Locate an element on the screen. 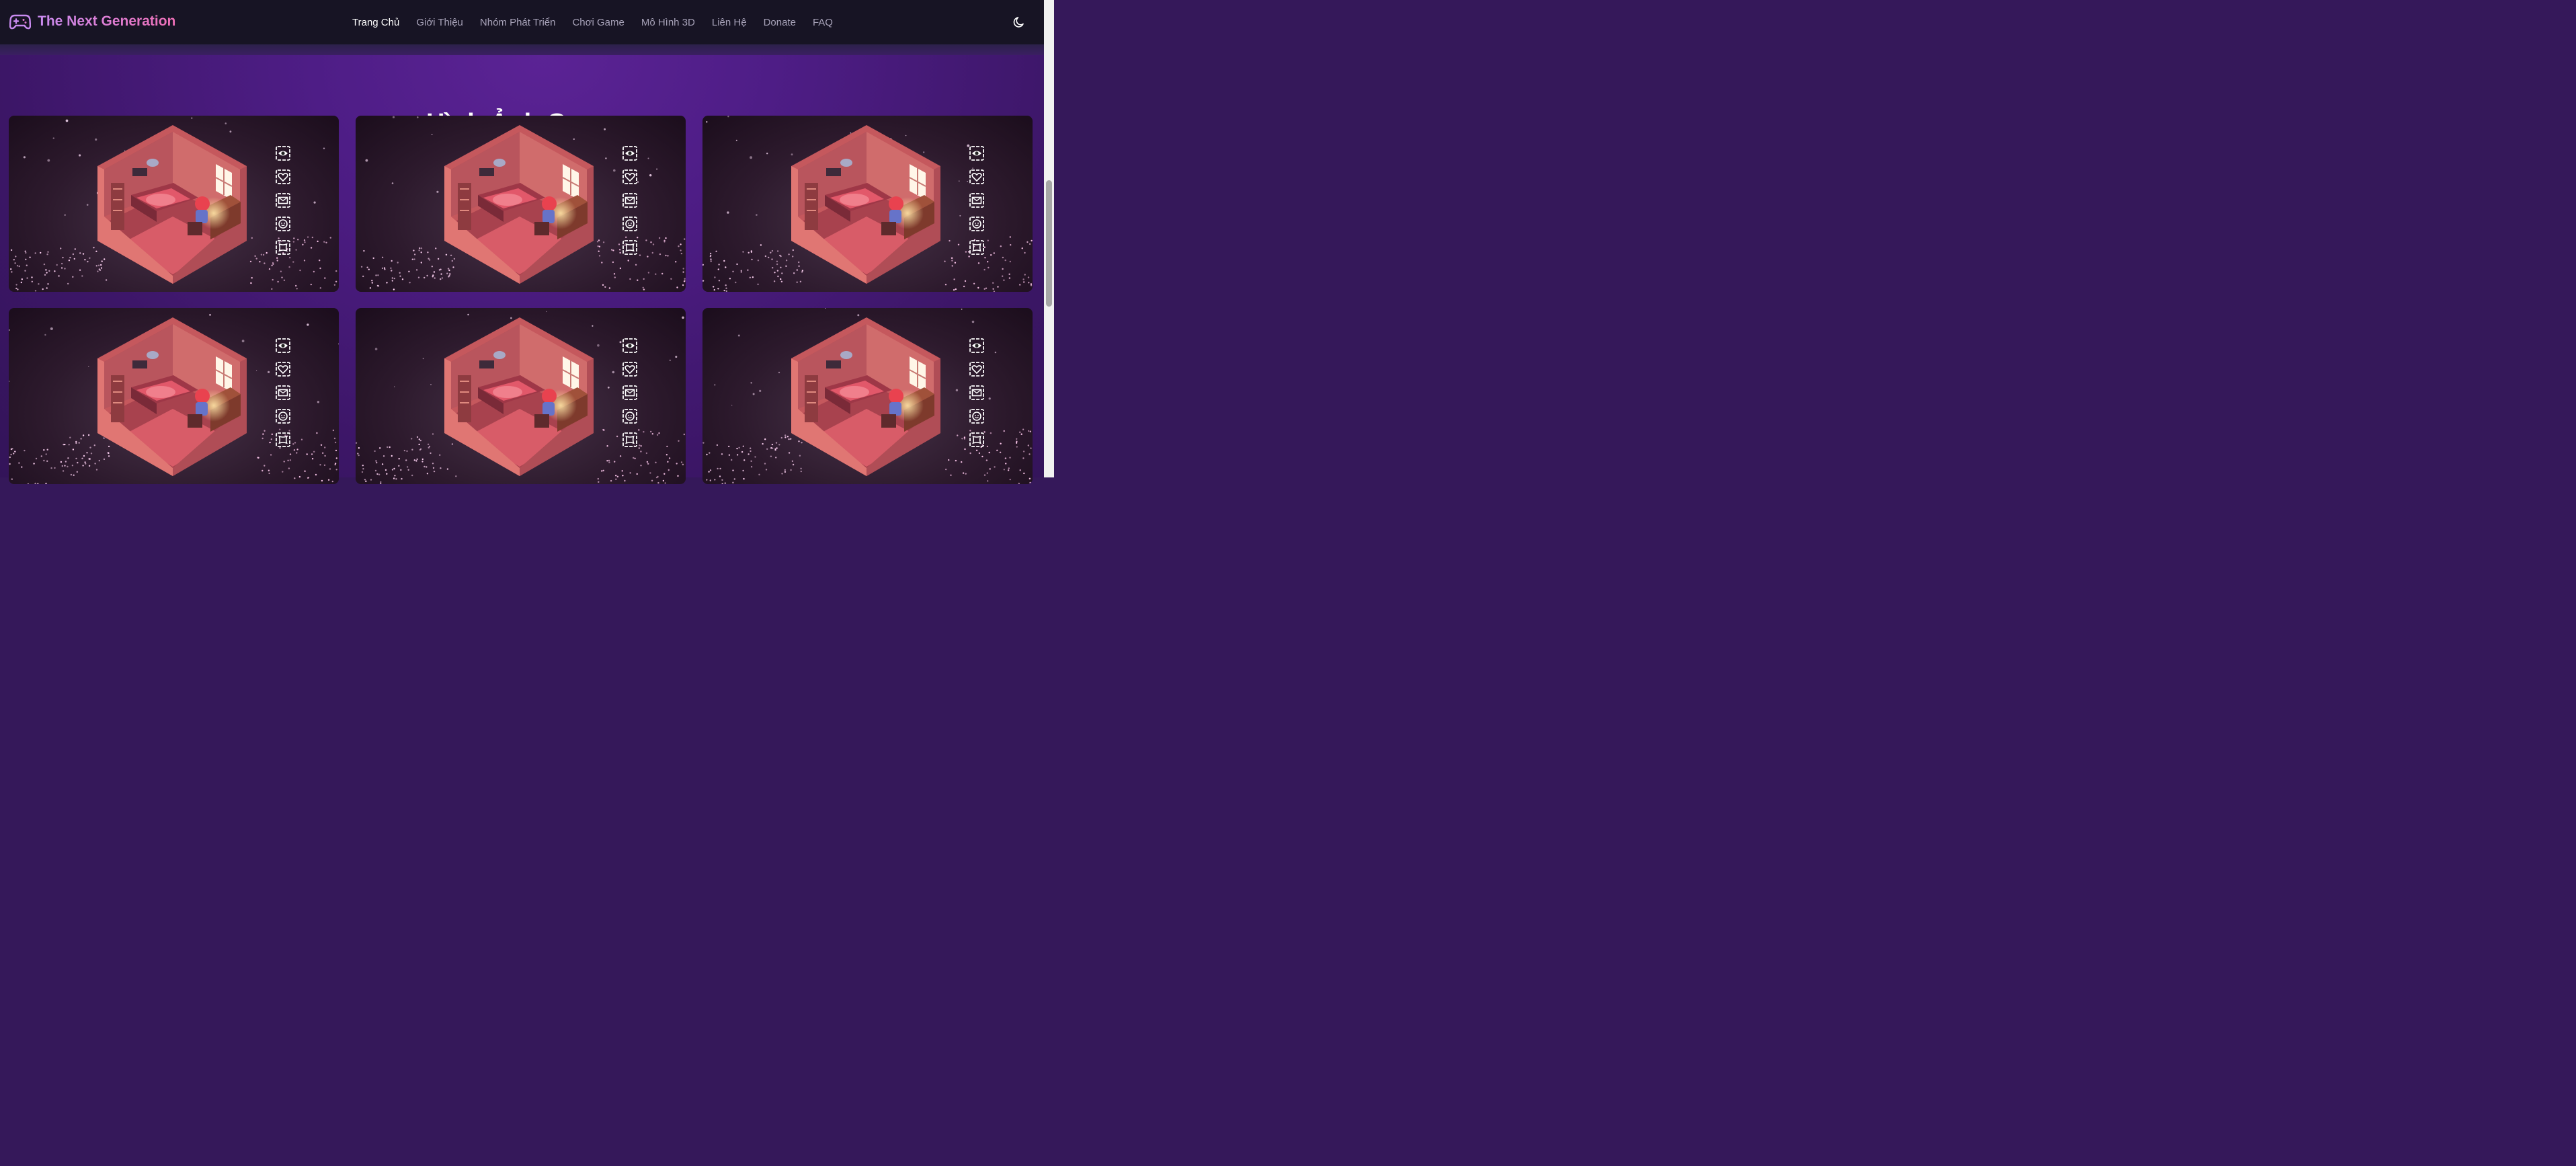 The image size is (2576, 1166). nav-item-faq: FAQ is located at coordinates (823, 22).